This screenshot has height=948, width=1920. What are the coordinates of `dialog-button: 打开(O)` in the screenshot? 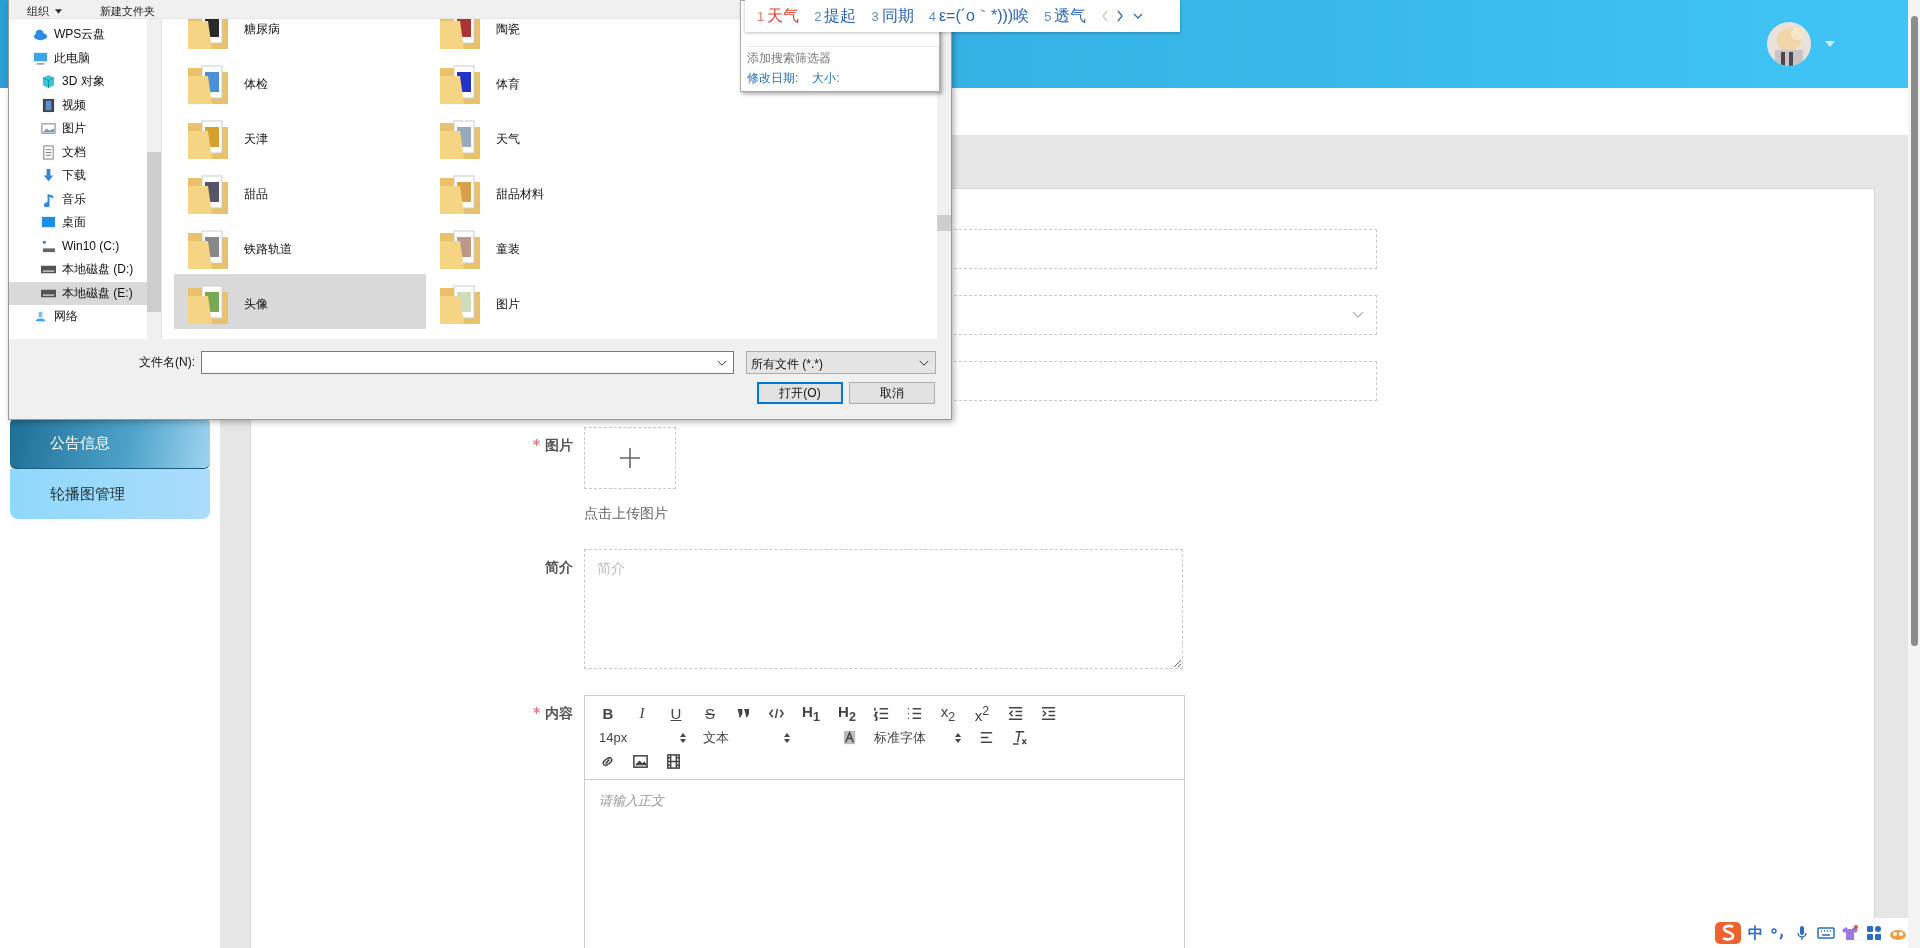 It's located at (800, 393).